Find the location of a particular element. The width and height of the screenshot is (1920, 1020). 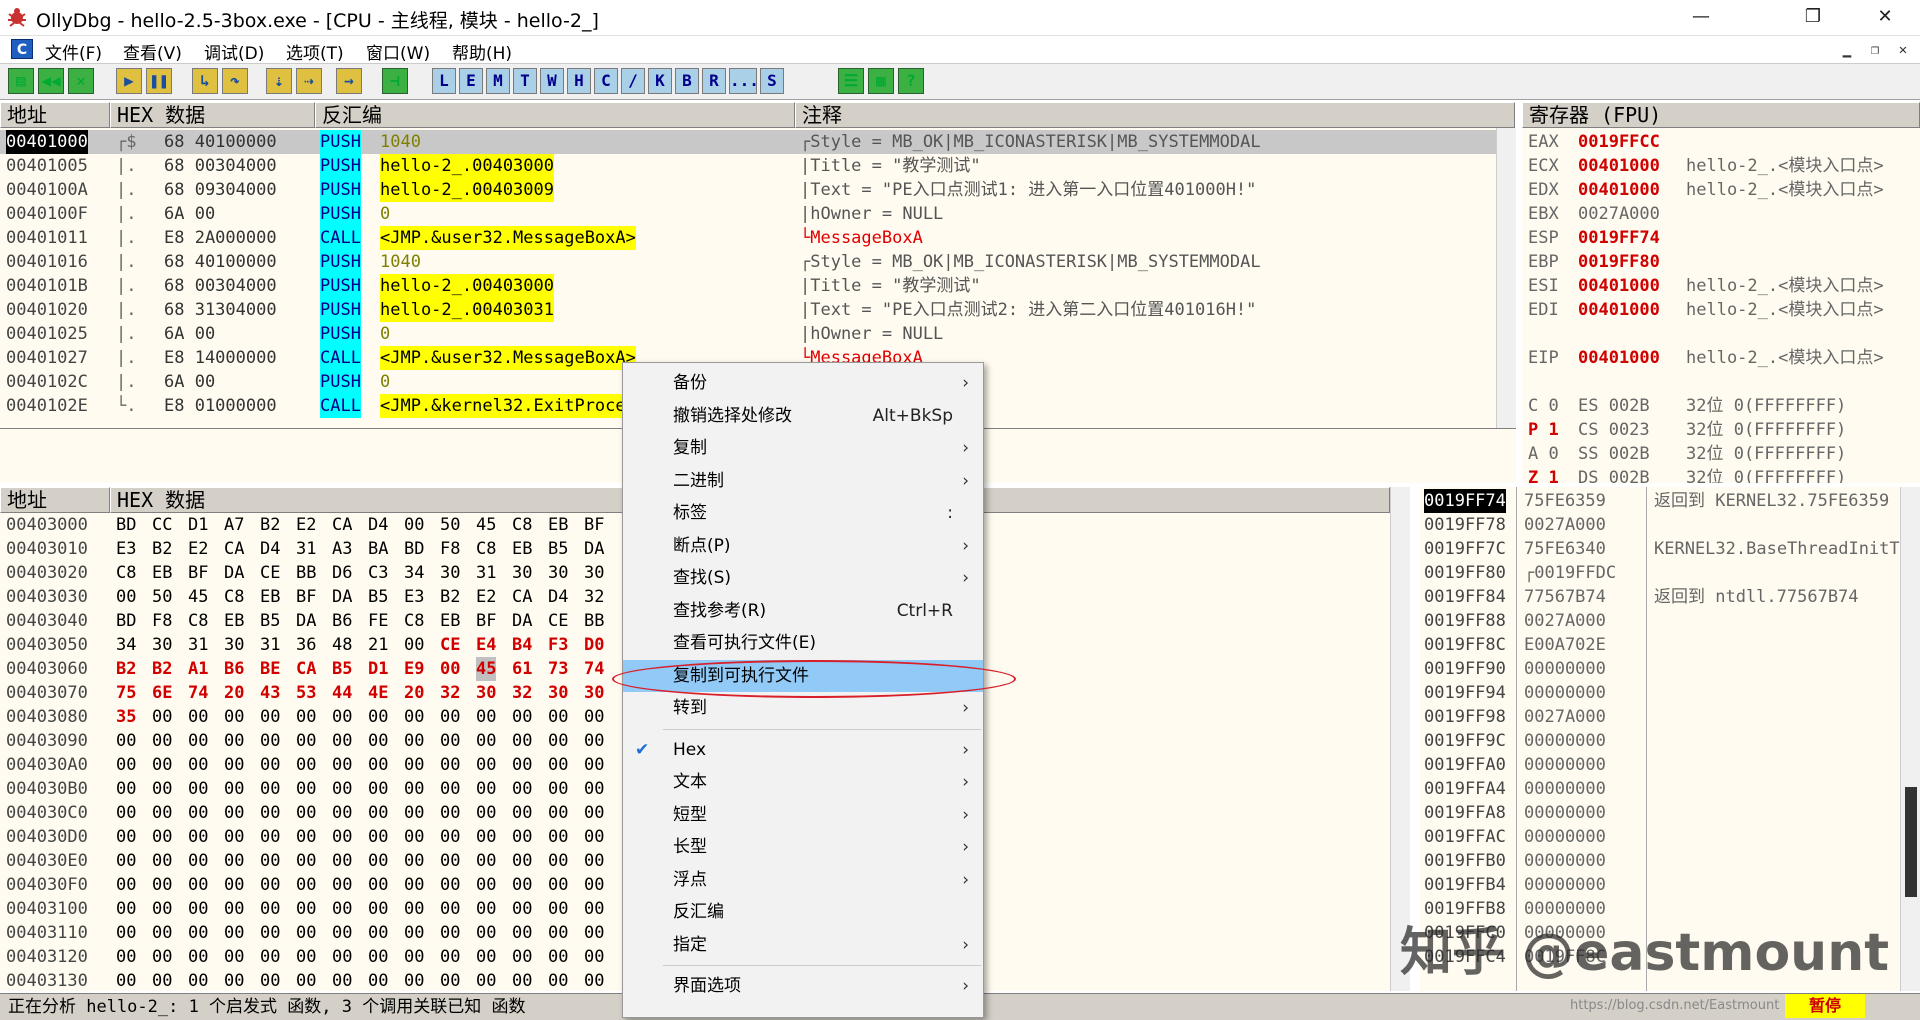

context-menu-item: 短型 › is located at coordinates (803, 815).